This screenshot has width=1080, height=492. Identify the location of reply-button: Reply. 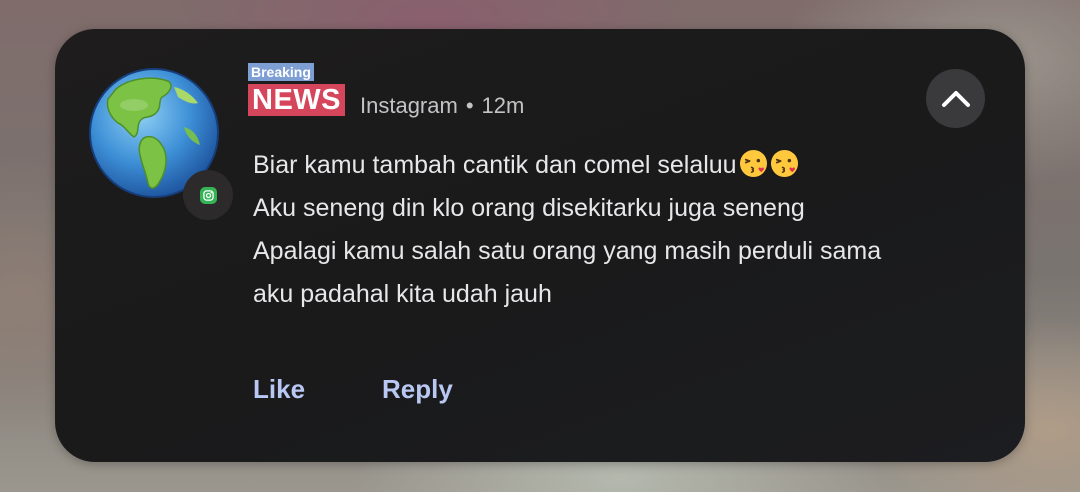
(417, 389).